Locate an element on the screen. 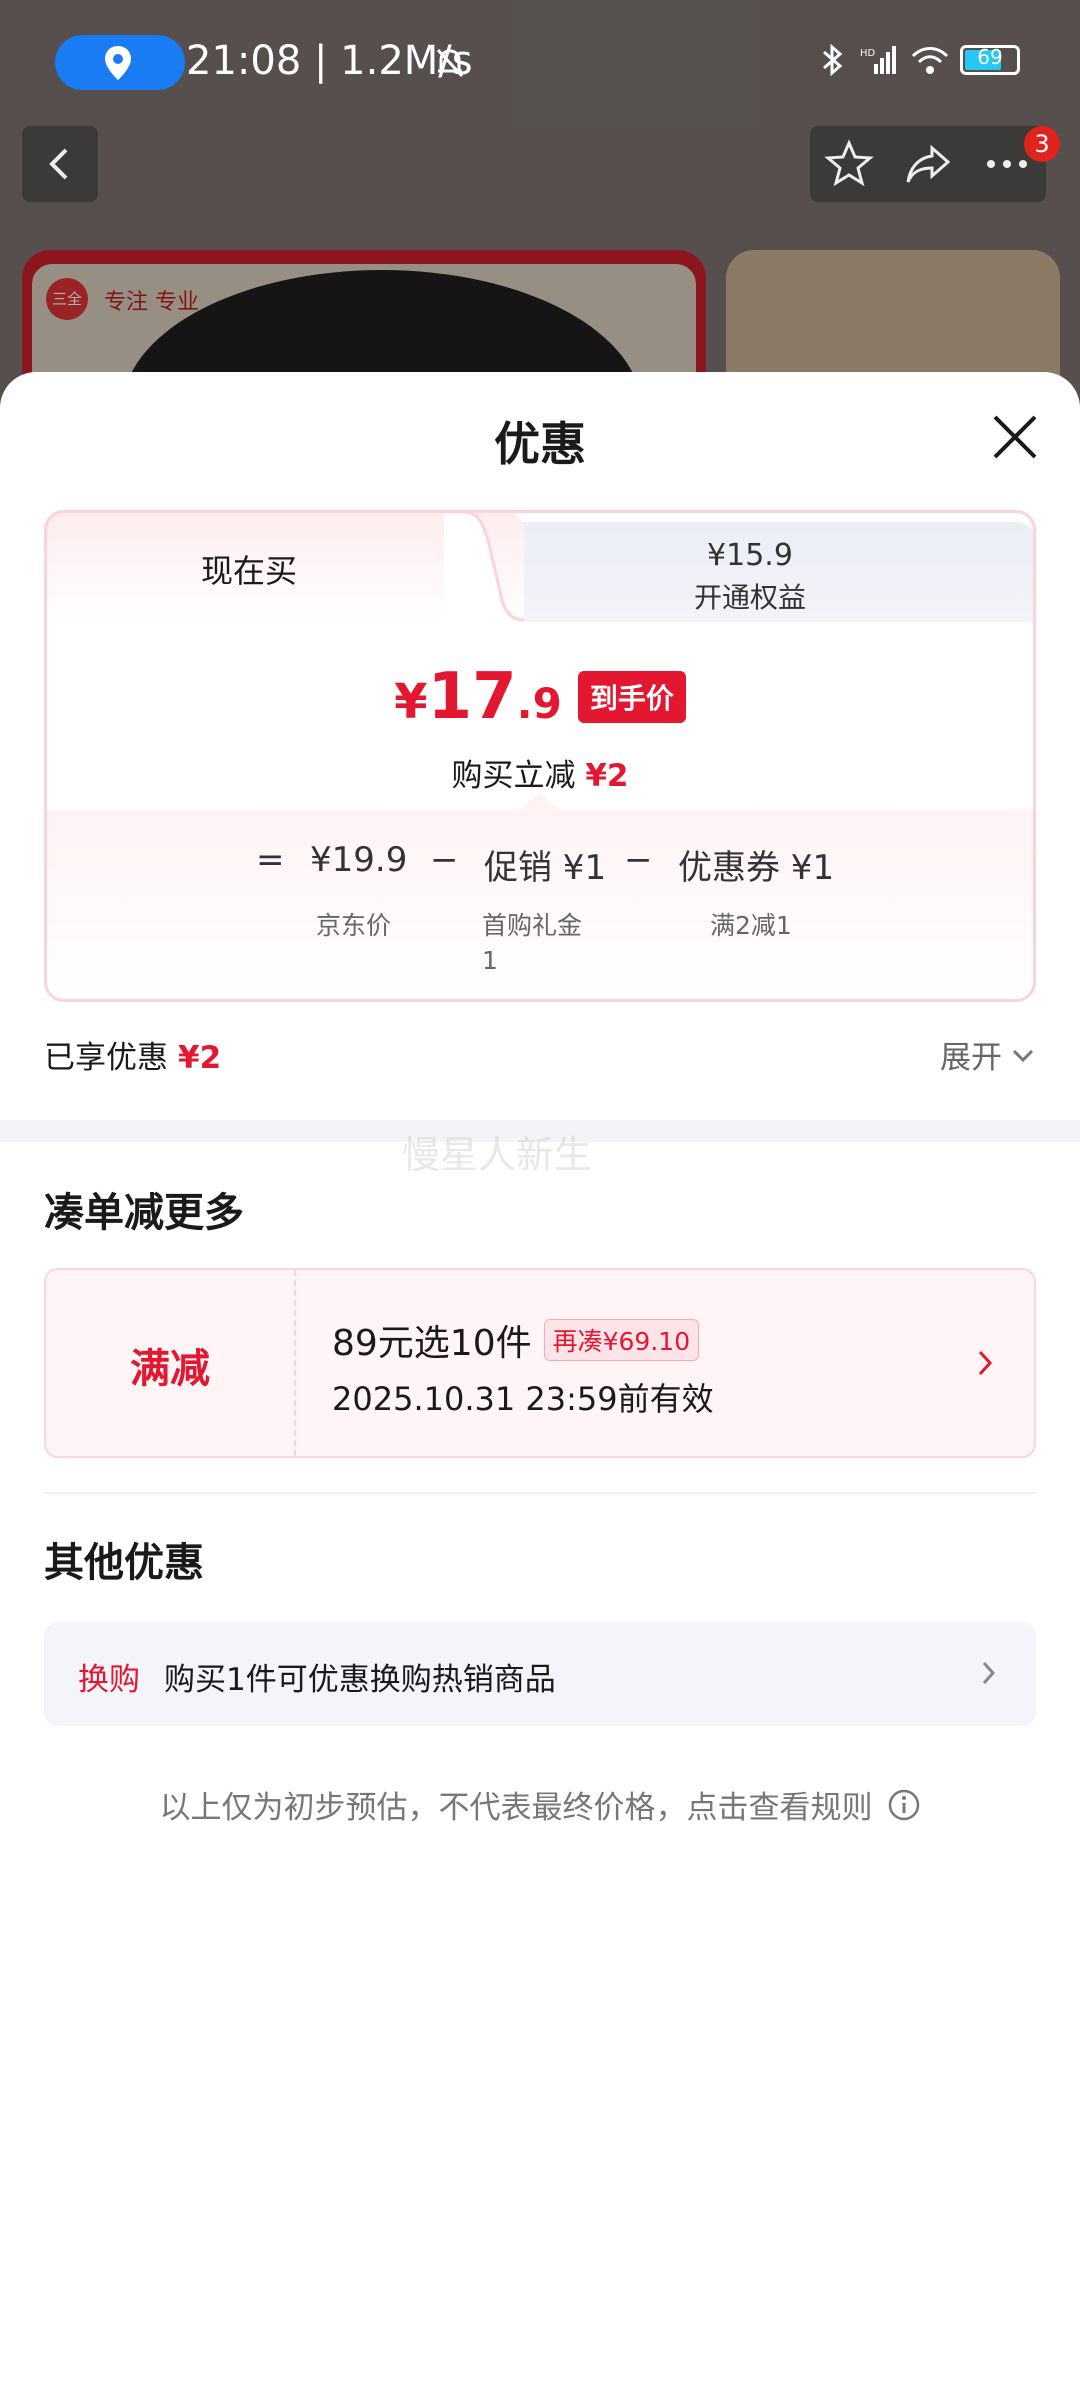 This screenshot has width=1080, height=2400. instant-reduce: 购买立减 ¥2 is located at coordinates (540, 772).